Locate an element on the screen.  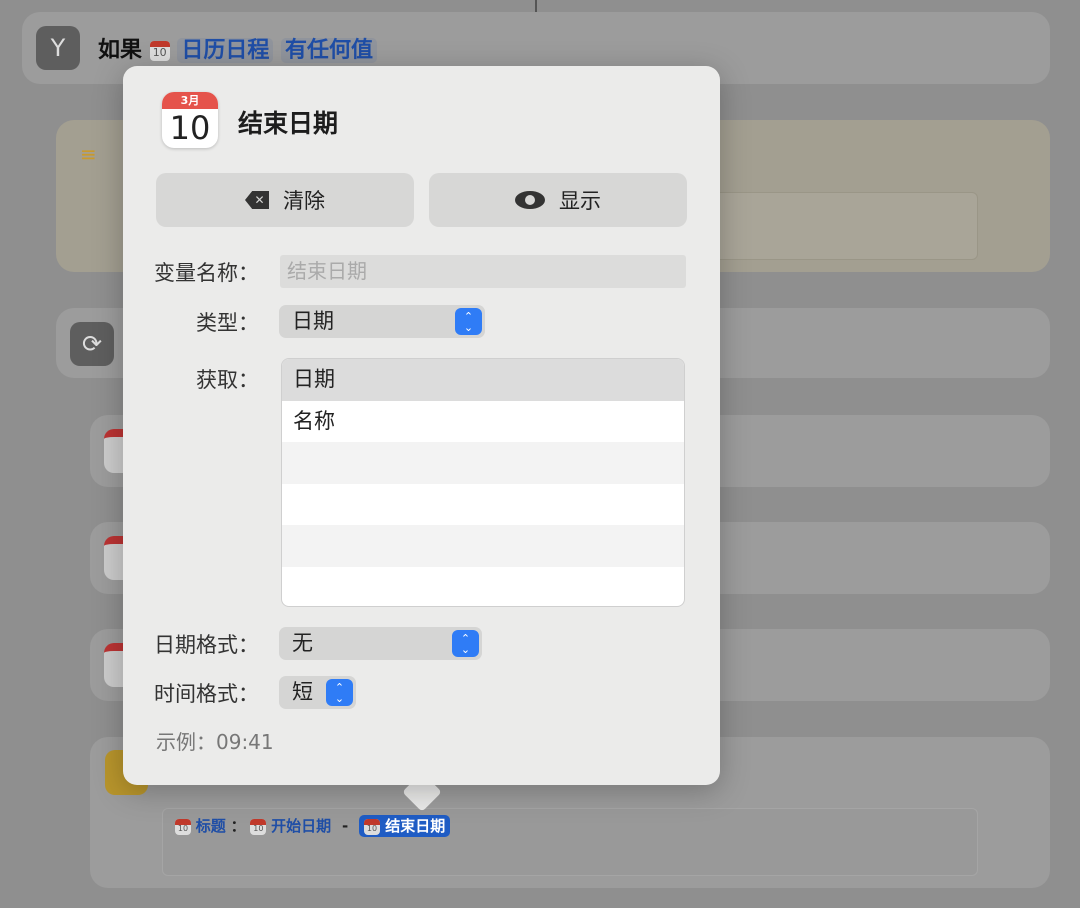
date-format-label: 日期格式： is located at coordinates (206, 645).